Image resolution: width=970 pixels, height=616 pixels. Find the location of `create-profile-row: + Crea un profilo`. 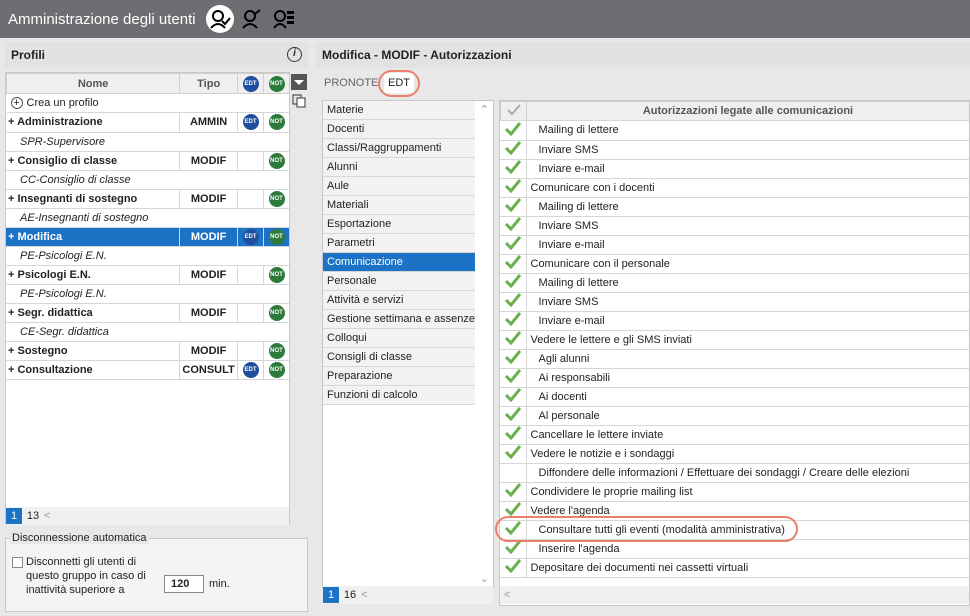

create-profile-row: + Crea un profilo is located at coordinates (147, 103).